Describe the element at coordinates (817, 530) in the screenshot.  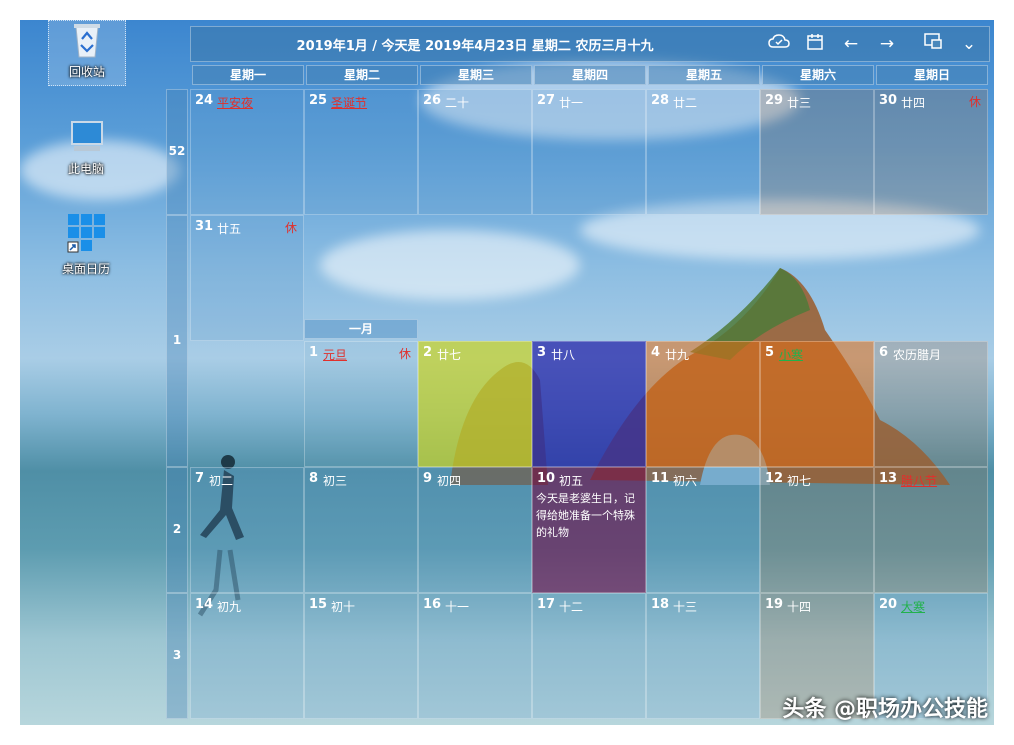
I see `day-cell: 12 初七` at that location.